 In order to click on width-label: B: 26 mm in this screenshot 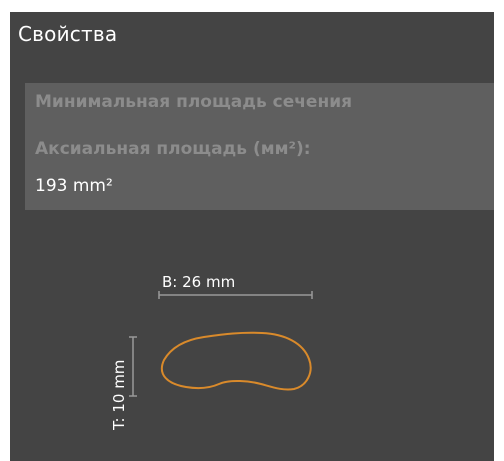, I will do `click(198, 282)`.